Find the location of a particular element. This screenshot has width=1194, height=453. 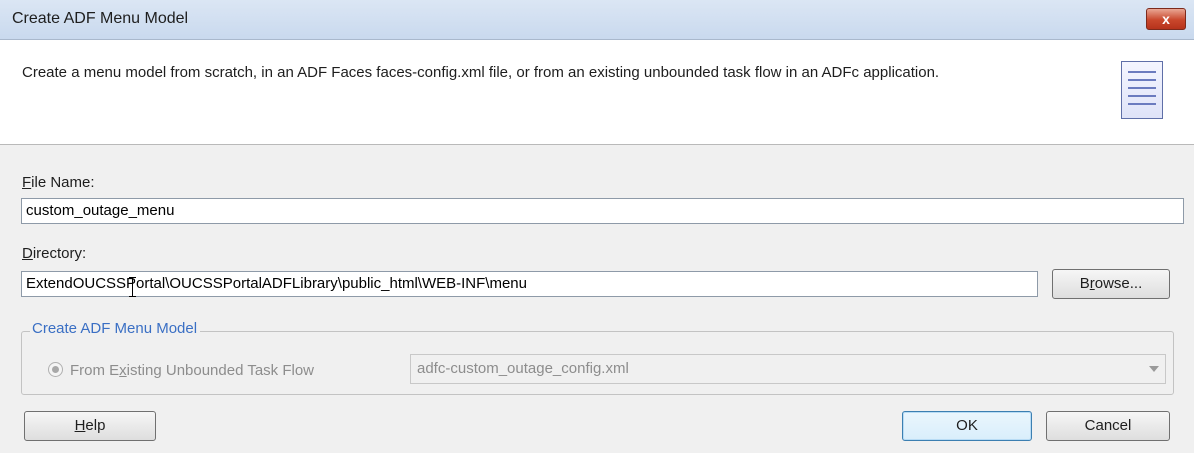

close-icon: x is located at coordinates (1166, 19).